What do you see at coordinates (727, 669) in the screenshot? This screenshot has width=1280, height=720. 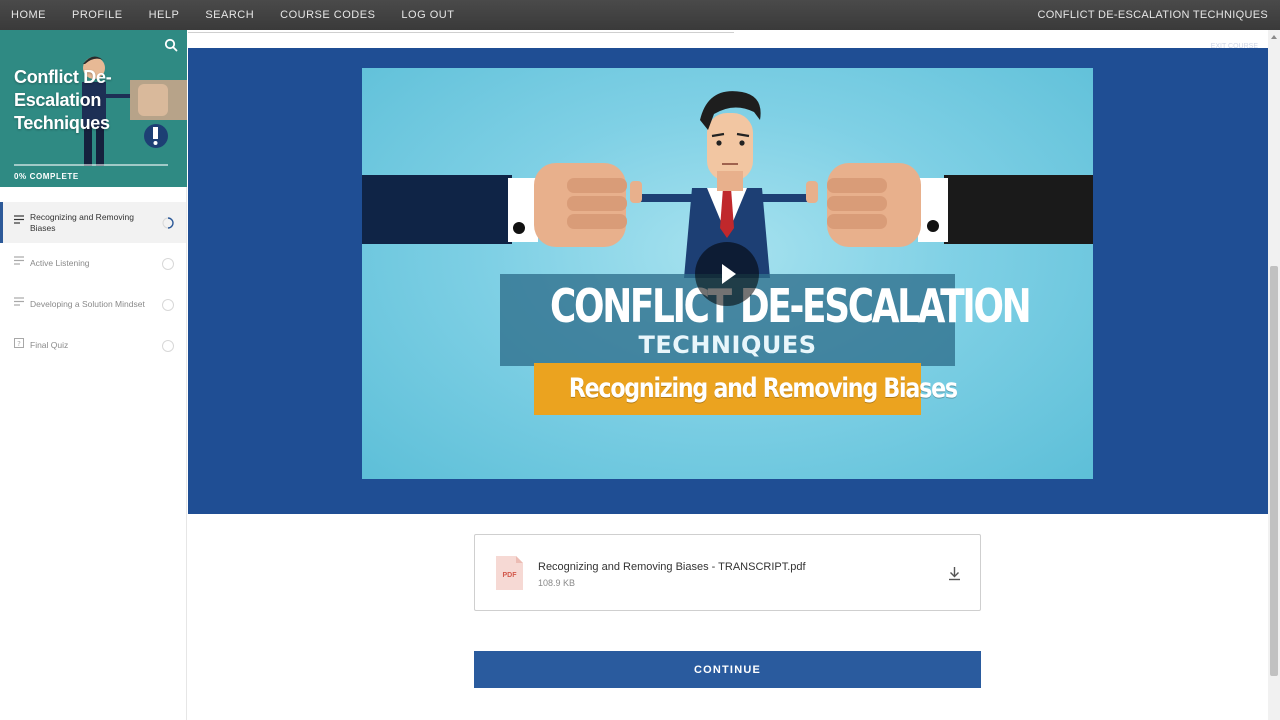 I see `continue-button: CONTINUE` at bounding box center [727, 669].